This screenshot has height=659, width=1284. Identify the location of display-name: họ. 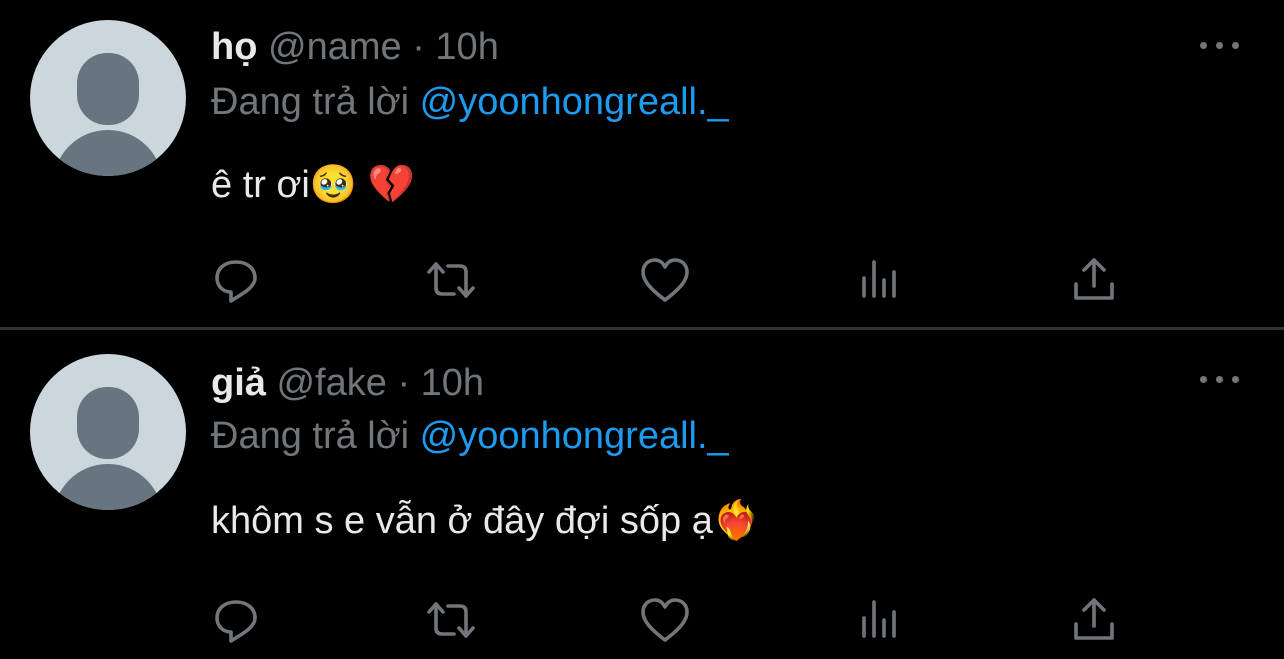
(234, 47).